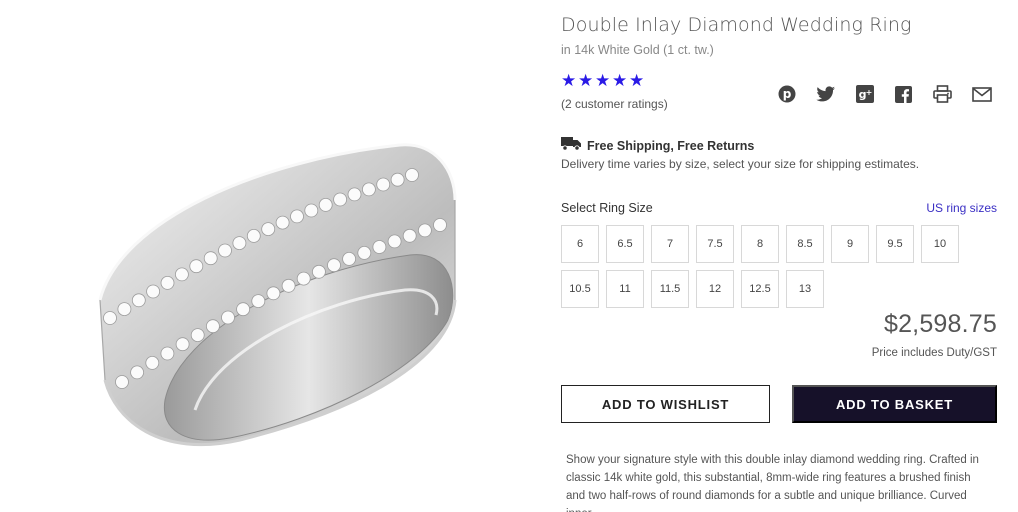 This screenshot has height=512, width=1018. Describe the element at coordinates (715, 289) in the screenshot. I see `size-option: 12` at that location.